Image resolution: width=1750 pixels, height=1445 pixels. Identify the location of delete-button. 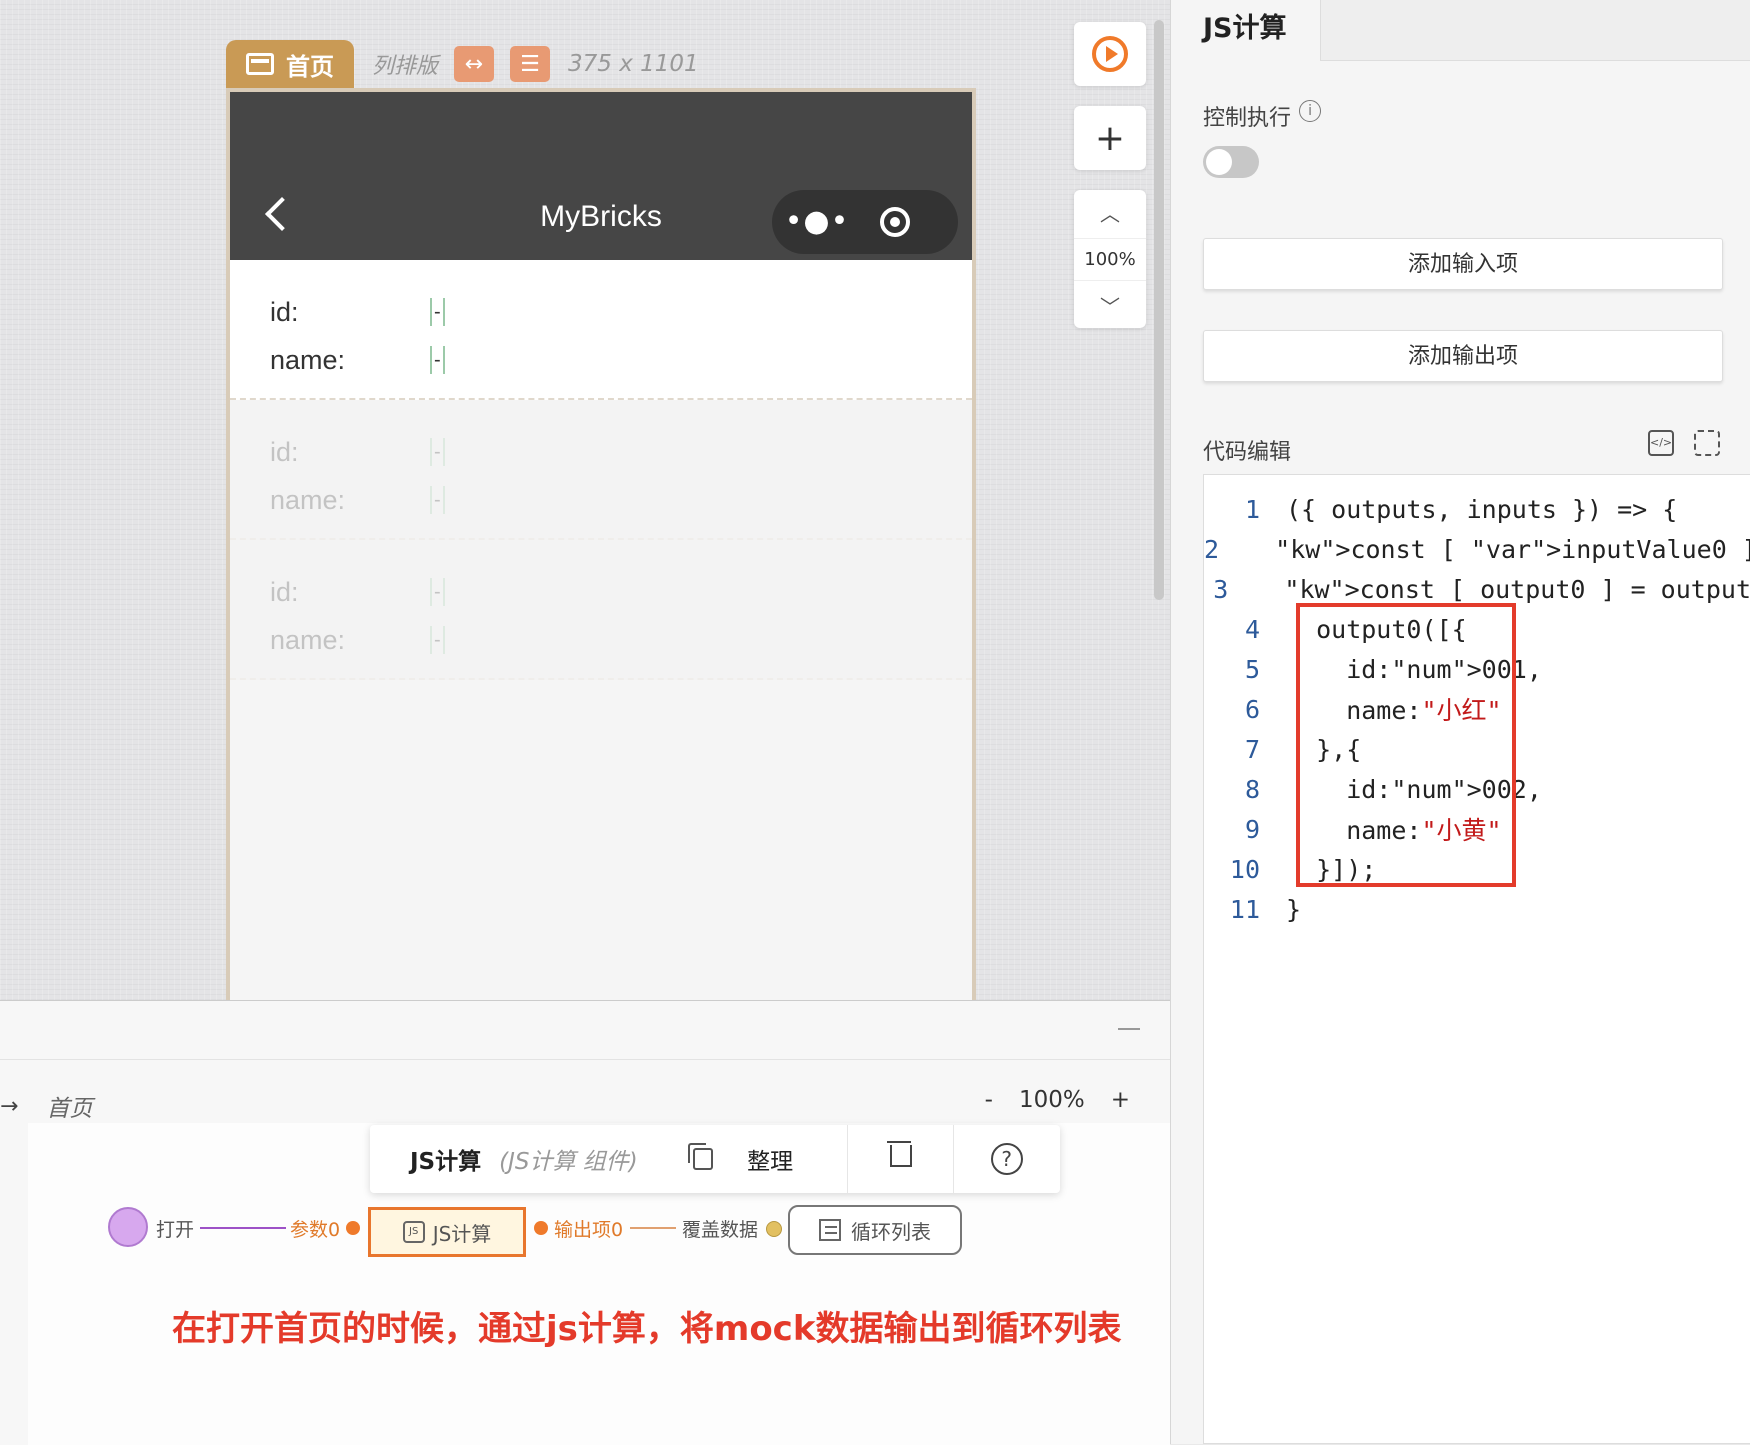
(900, 1157).